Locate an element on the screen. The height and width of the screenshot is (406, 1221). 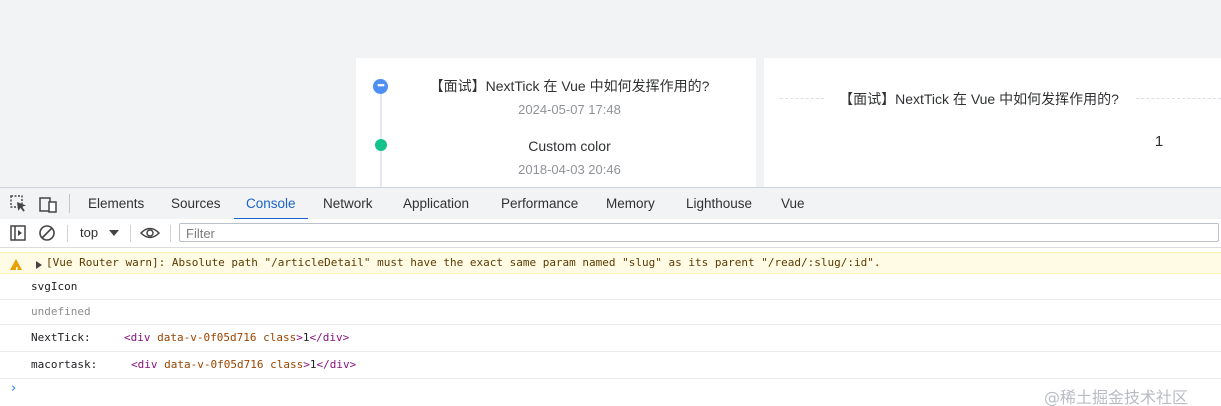
tab-network: Network is located at coordinates (348, 203).